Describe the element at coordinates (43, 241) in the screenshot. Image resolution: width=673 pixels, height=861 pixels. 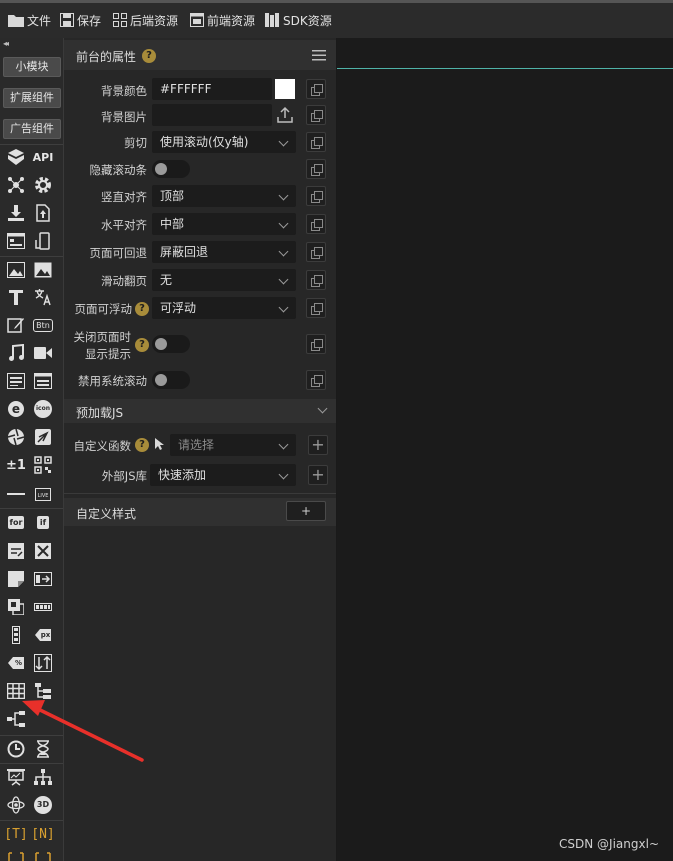
I see `device-rotate-icon` at that location.